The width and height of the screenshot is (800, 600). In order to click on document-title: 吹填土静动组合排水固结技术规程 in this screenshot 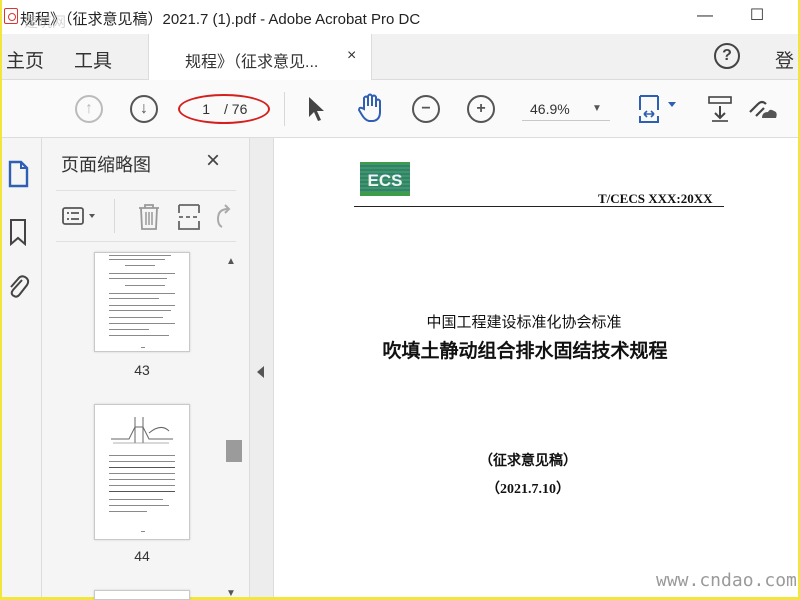, I will do `click(525, 351)`.